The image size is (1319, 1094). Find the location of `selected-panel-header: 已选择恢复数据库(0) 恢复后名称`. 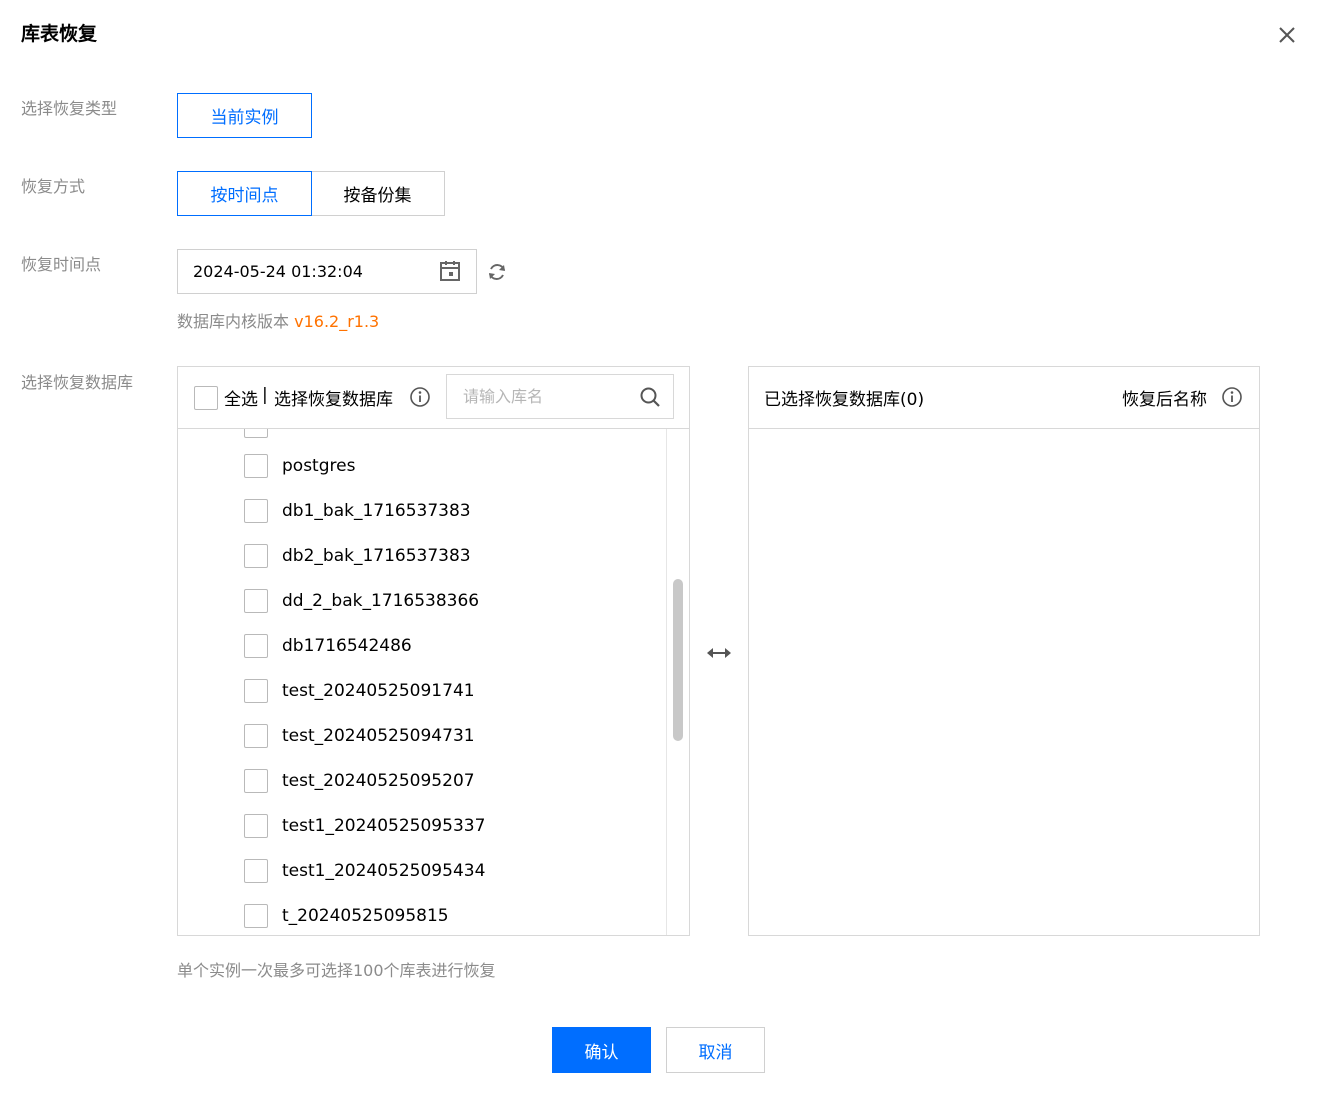

selected-panel-header: 已选择恢复数据库(0) 恢复后名称 is located at coordinates (1004, 398).